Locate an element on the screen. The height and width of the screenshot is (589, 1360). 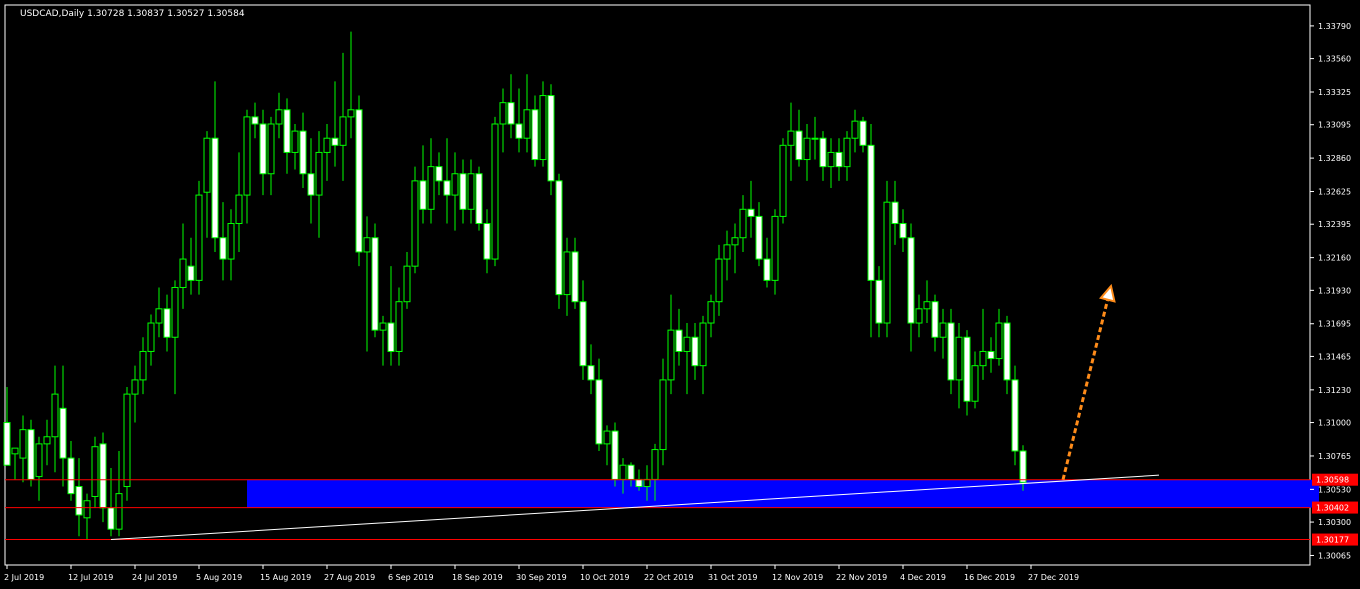
y-tick-label: 1.31230 is located at coordinates (1334, 390).